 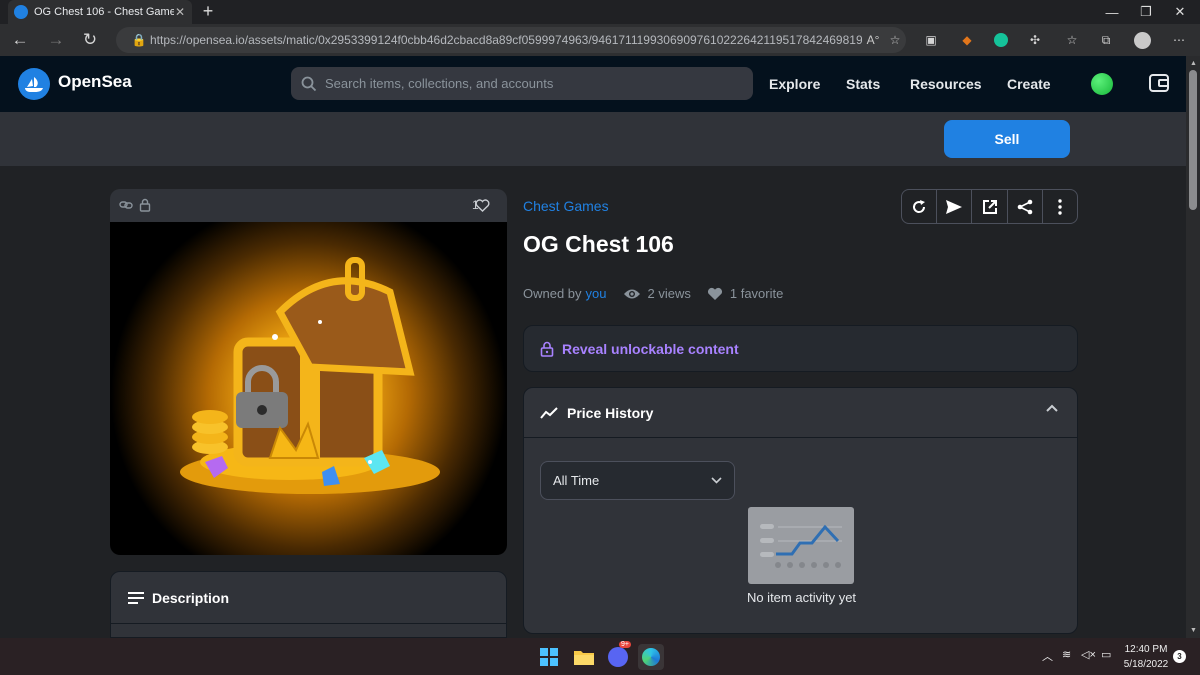 I want to click on nav-create: Create, so click(x=1029, y=84).